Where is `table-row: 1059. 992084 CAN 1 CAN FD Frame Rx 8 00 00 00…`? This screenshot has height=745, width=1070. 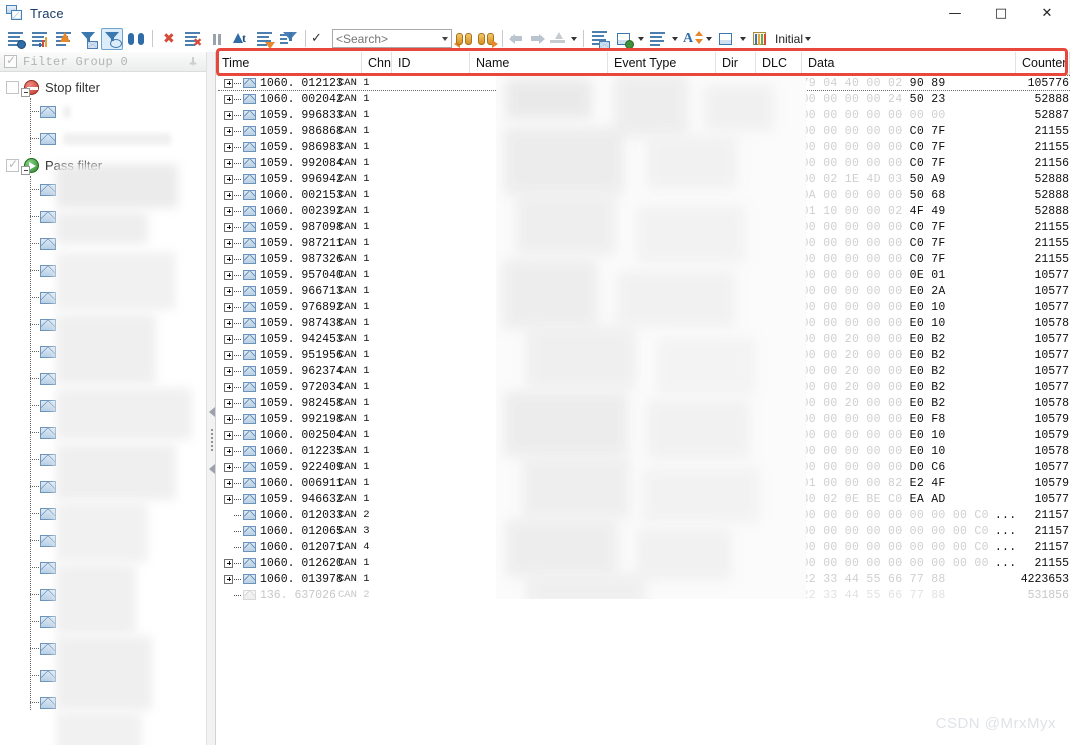
table-row: 1059. 992084 CAN 1 CAN FD Frame Rx 8 00 00 00… is located at coordinates (643, 163).